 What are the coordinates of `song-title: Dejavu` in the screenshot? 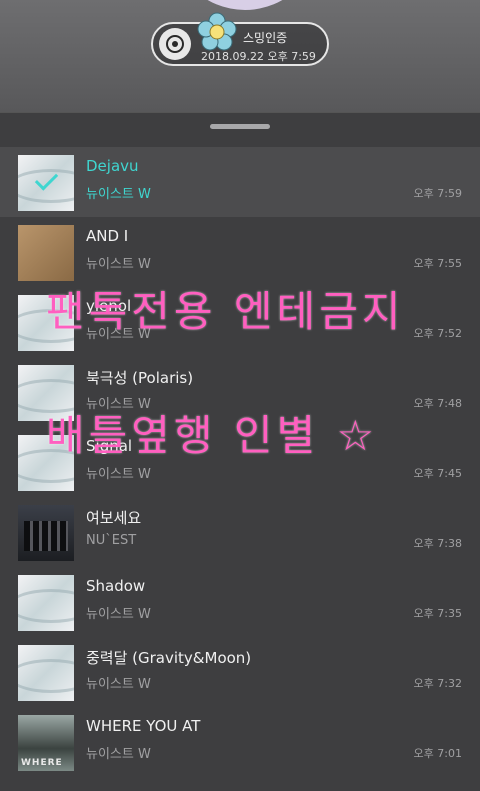 It's located at (112, 166).